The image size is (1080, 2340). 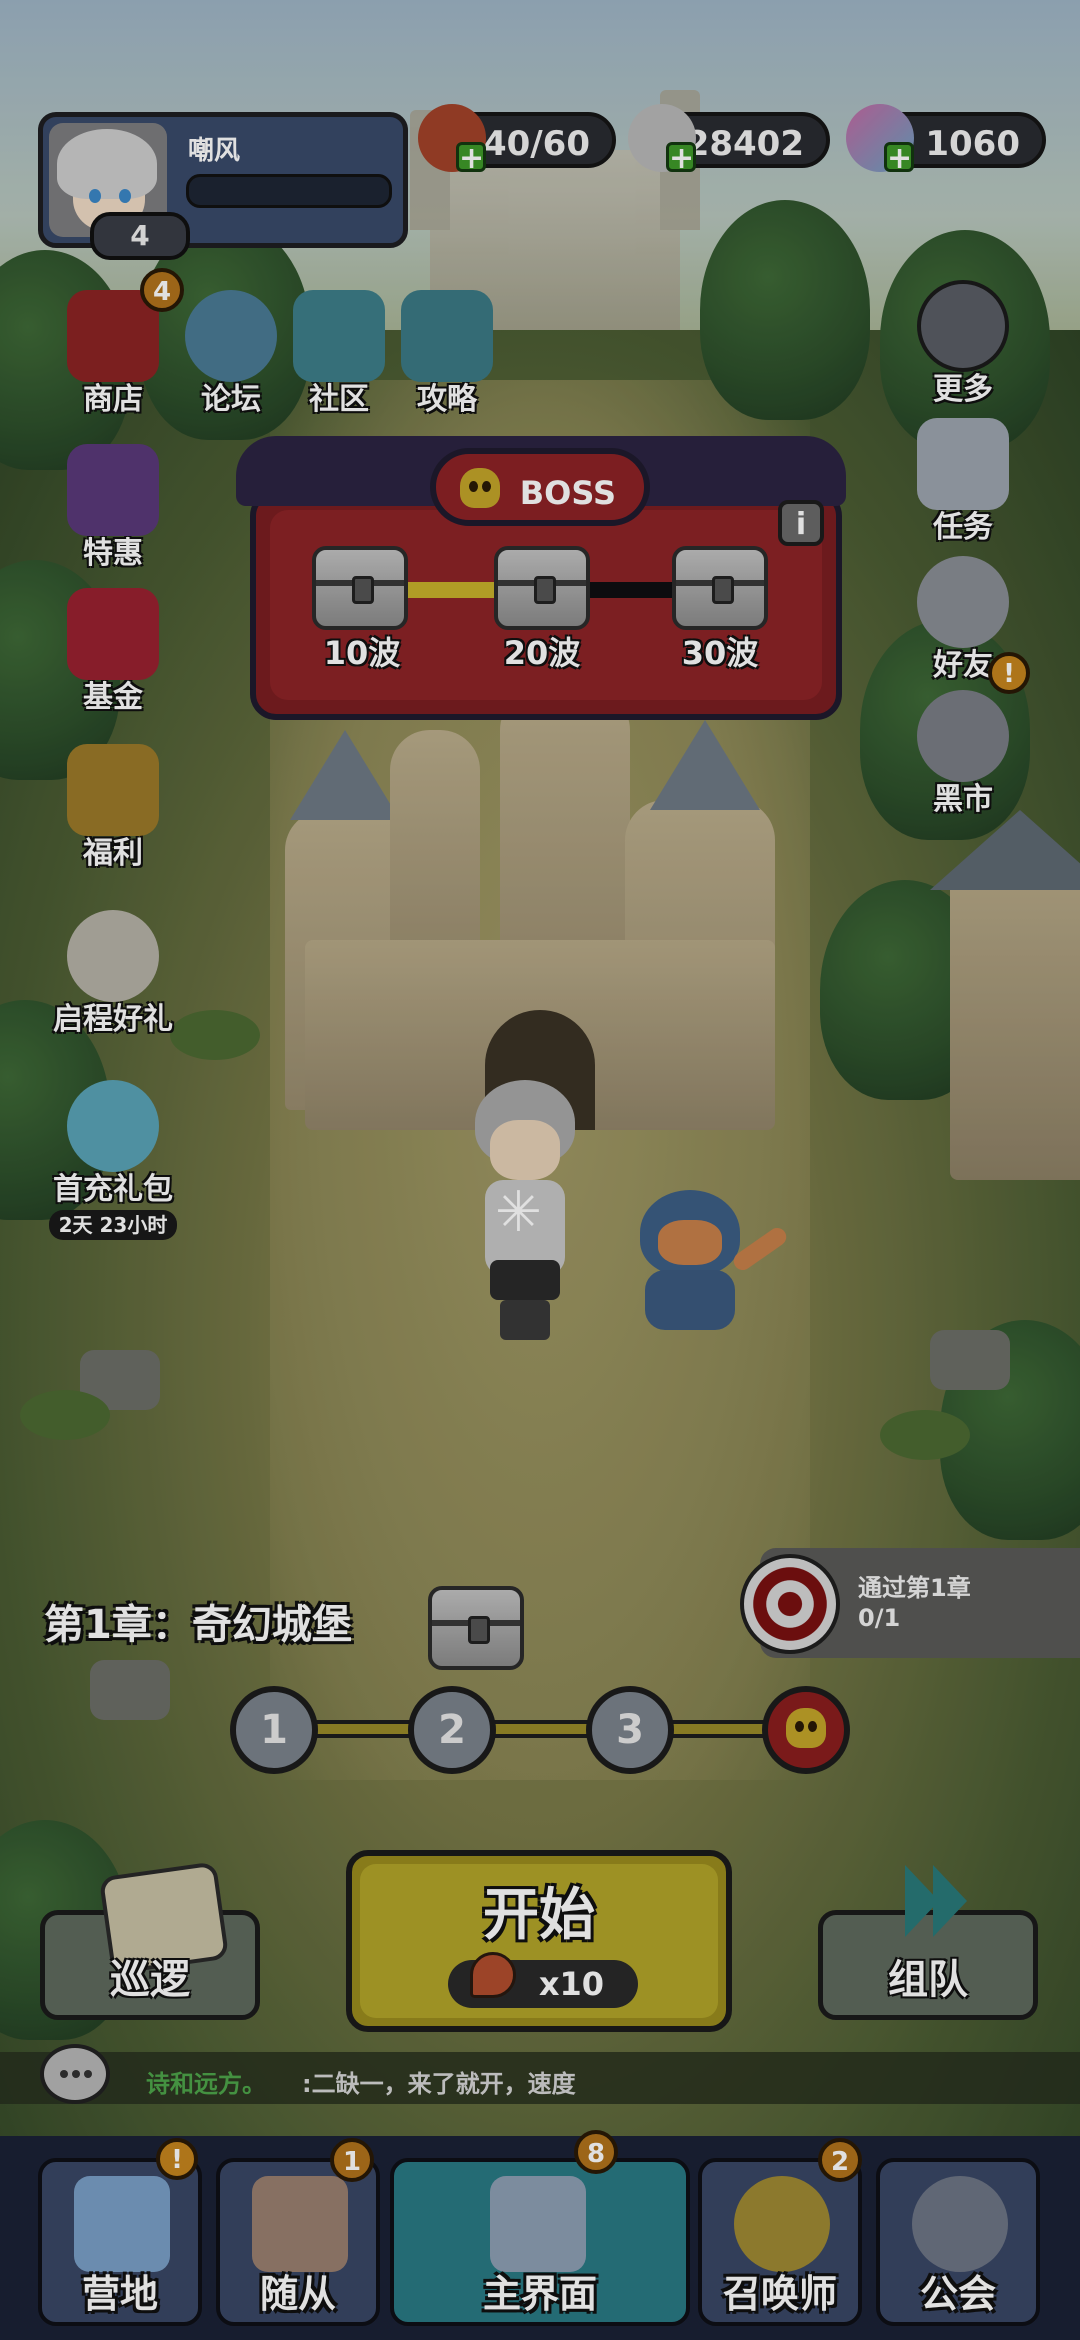 I want to click on cat-companion, so click(x=705, y=1265).